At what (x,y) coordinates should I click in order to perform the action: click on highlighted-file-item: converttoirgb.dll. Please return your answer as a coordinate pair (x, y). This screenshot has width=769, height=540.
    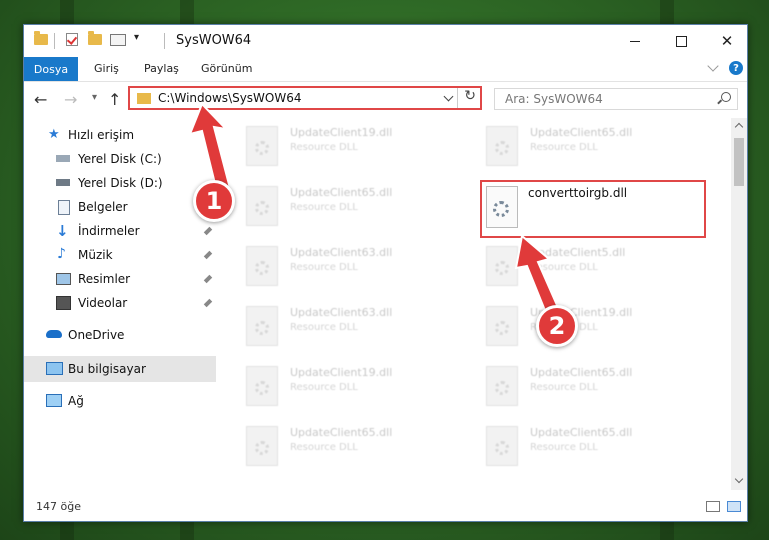
    Looking at the image, I should click on (593, 209).